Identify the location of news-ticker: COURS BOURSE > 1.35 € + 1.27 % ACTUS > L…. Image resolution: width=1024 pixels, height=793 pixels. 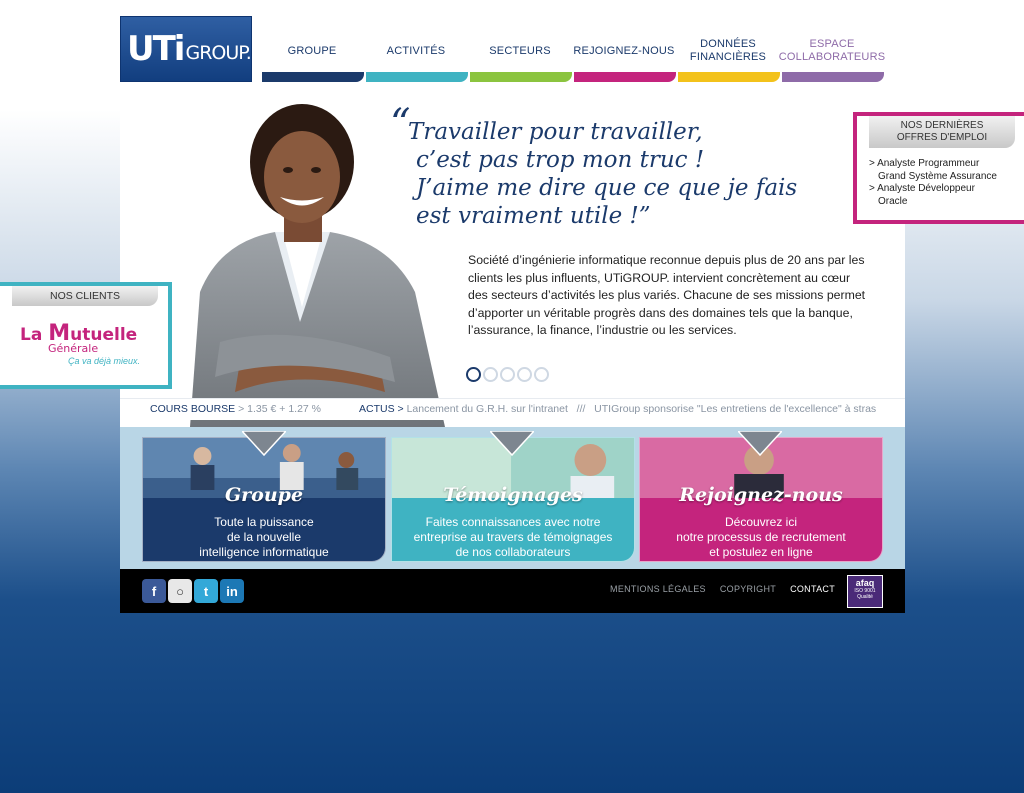
(512, 409).